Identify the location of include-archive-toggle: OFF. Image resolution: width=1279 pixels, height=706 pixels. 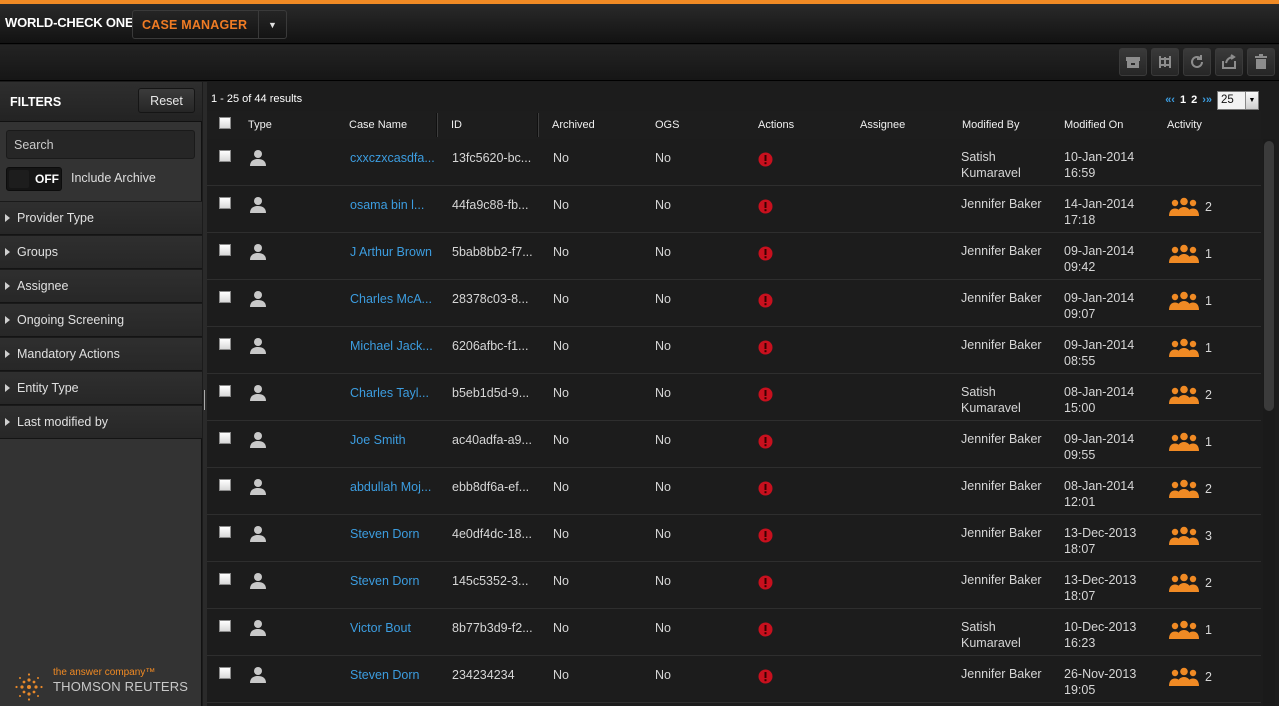
(34, 179).